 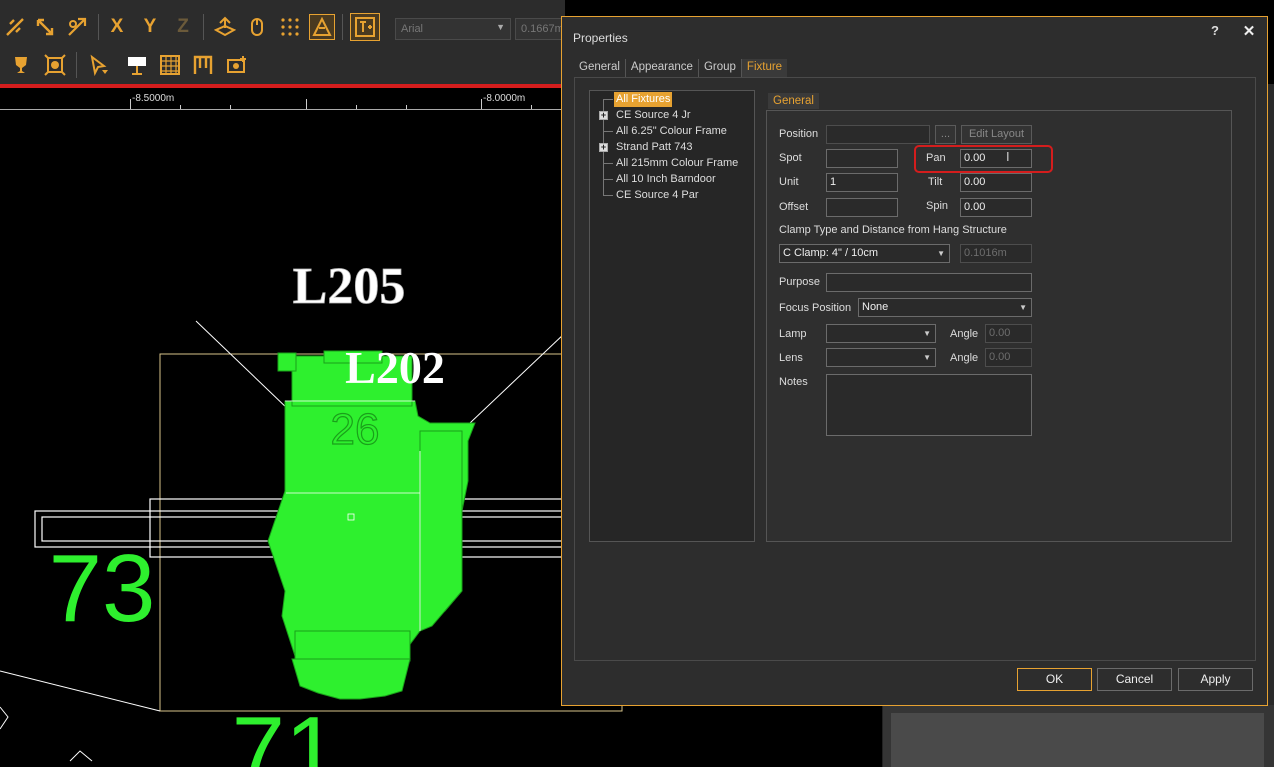 What do you see at coordinates (4, 718) in the screenshot?
I see `corner-mark` at bounding box center [4, 718].